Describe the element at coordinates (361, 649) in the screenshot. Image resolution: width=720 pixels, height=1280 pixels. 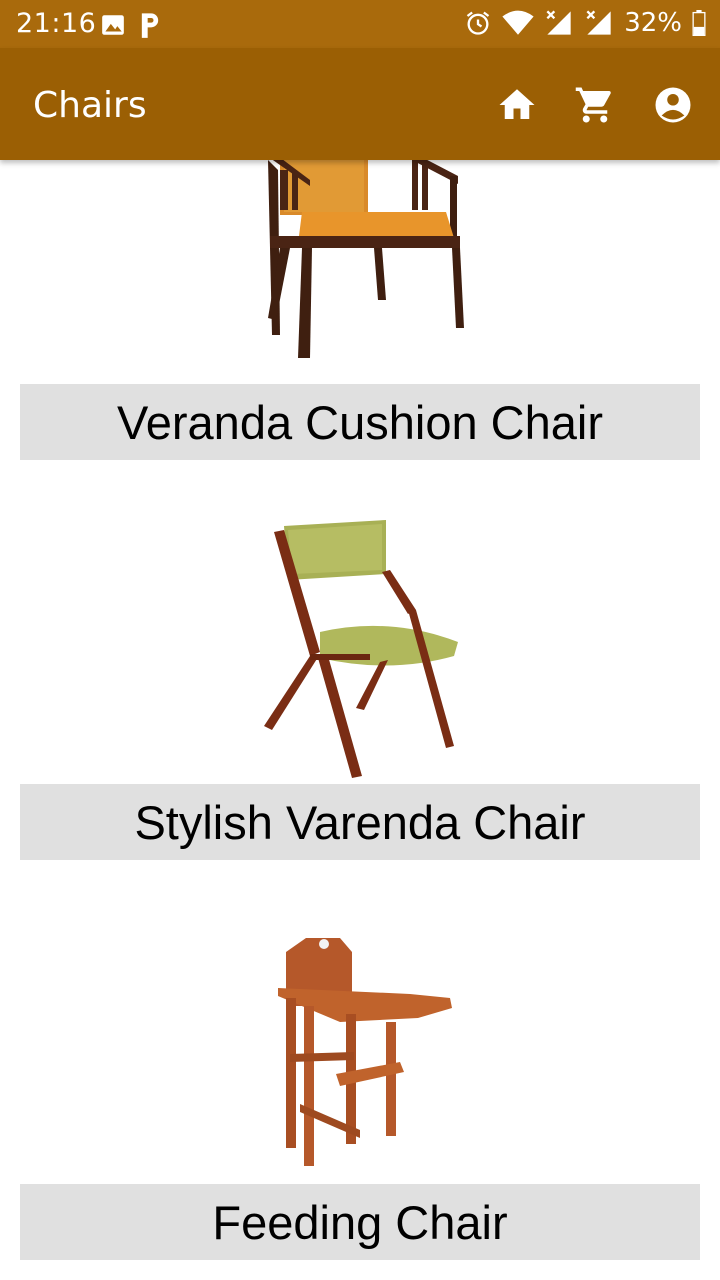
I see `stylish-varenda-chair-image` at that location.